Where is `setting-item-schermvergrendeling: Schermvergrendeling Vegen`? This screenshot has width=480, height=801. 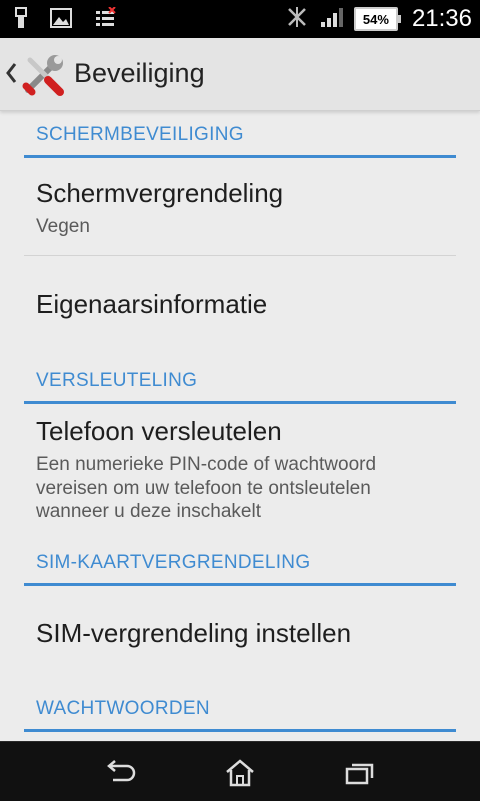
setting-item-schermvergrendeling: Schermvergrendeling Vegen is located at coordinates (240, 206).